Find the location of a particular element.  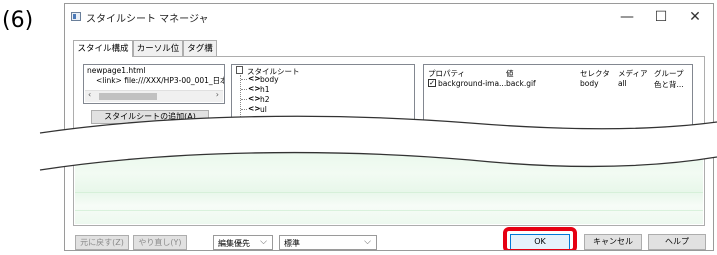

tab-style-structure: スタイル構成 is located at coordinates (103, 48).